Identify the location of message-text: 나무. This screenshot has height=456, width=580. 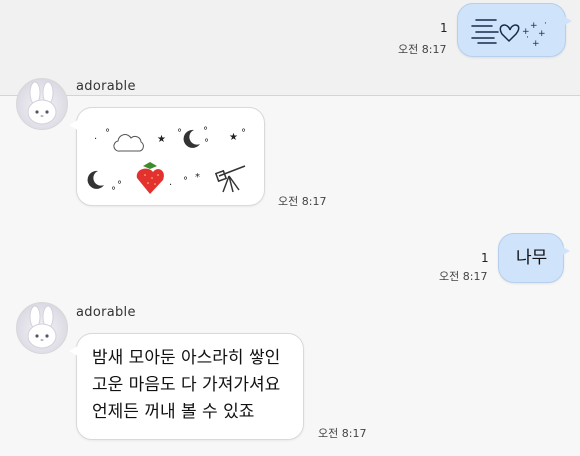
(532, 258).